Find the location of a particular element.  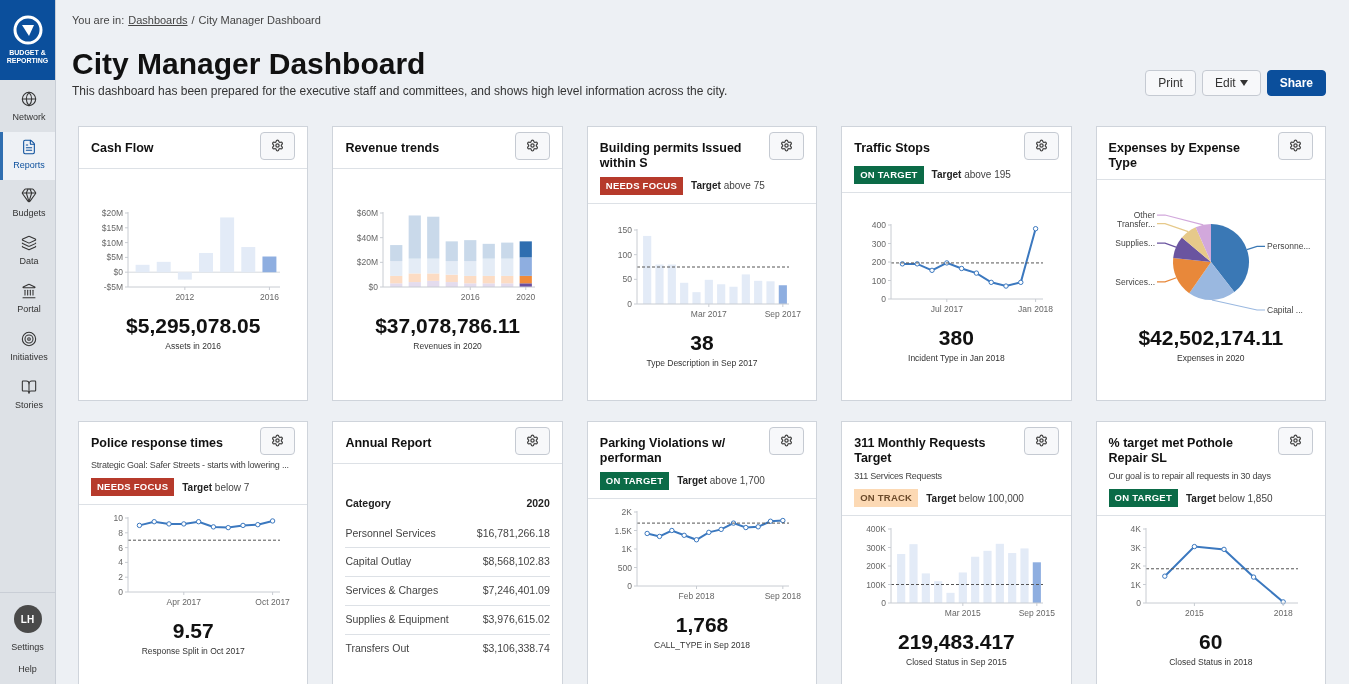

metric-caption: Closed Status in Sep 2015 is located at coordinates (956, 662).